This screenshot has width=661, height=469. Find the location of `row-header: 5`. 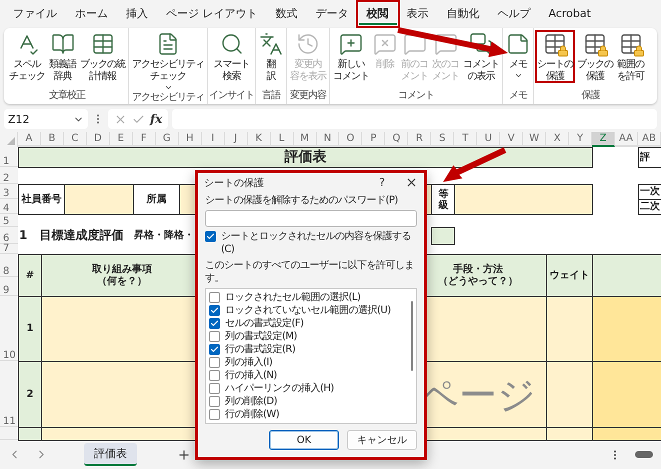

row-header: 5 is located at coordinates (9, 220).